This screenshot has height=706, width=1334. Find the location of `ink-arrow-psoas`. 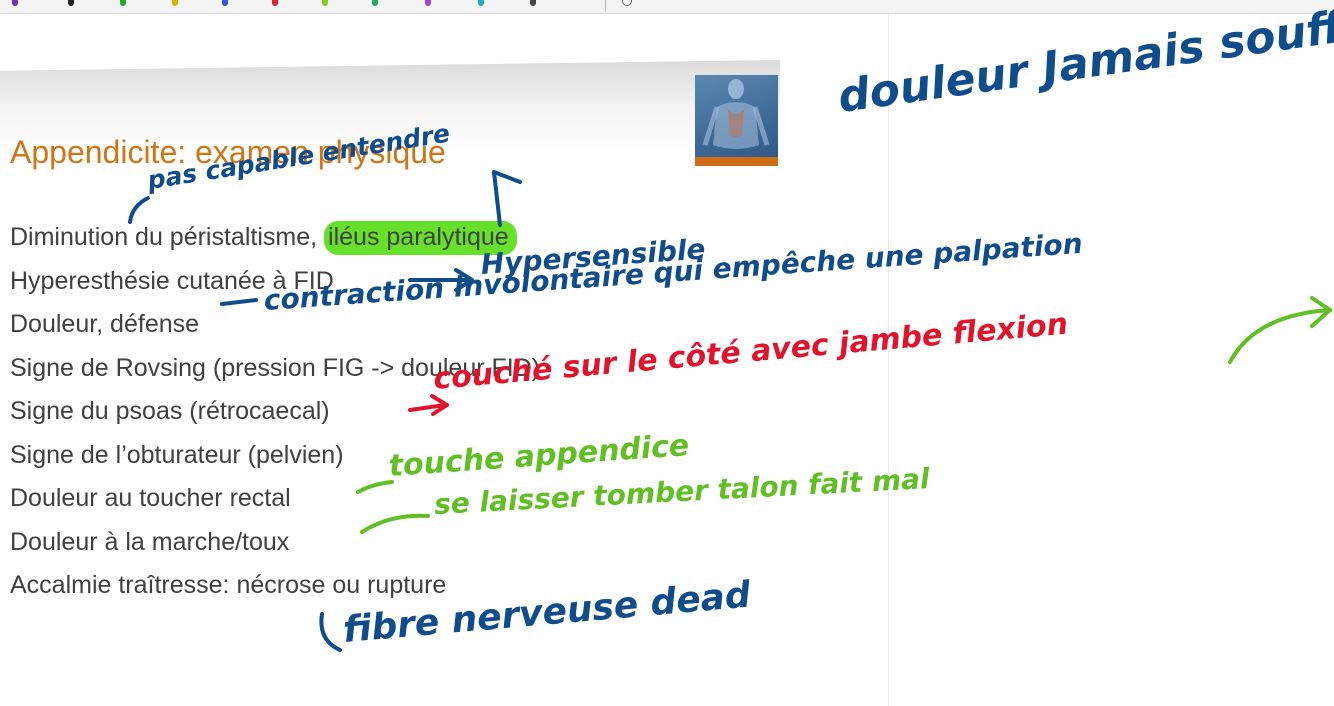

ink-arrow-psoas is located at coordinates (428, 405).